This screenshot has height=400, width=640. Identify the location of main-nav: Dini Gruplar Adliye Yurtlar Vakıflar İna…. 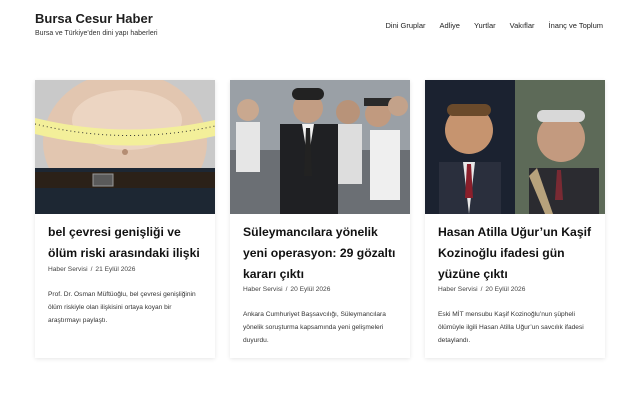
(495, 25).